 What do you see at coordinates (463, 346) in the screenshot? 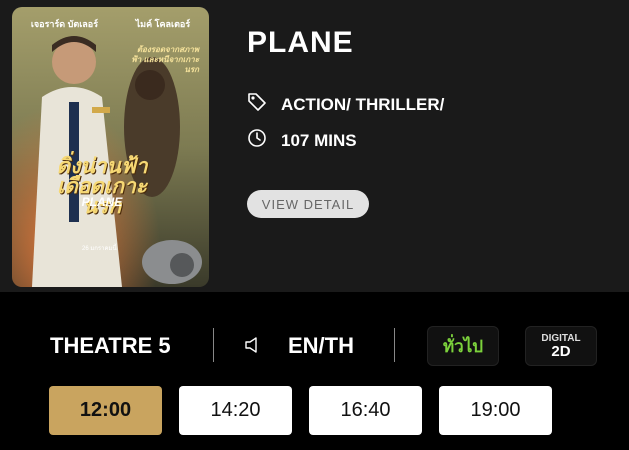
I see `rating-badge-general: ทั่วไป` at bounding box center [463, 346].